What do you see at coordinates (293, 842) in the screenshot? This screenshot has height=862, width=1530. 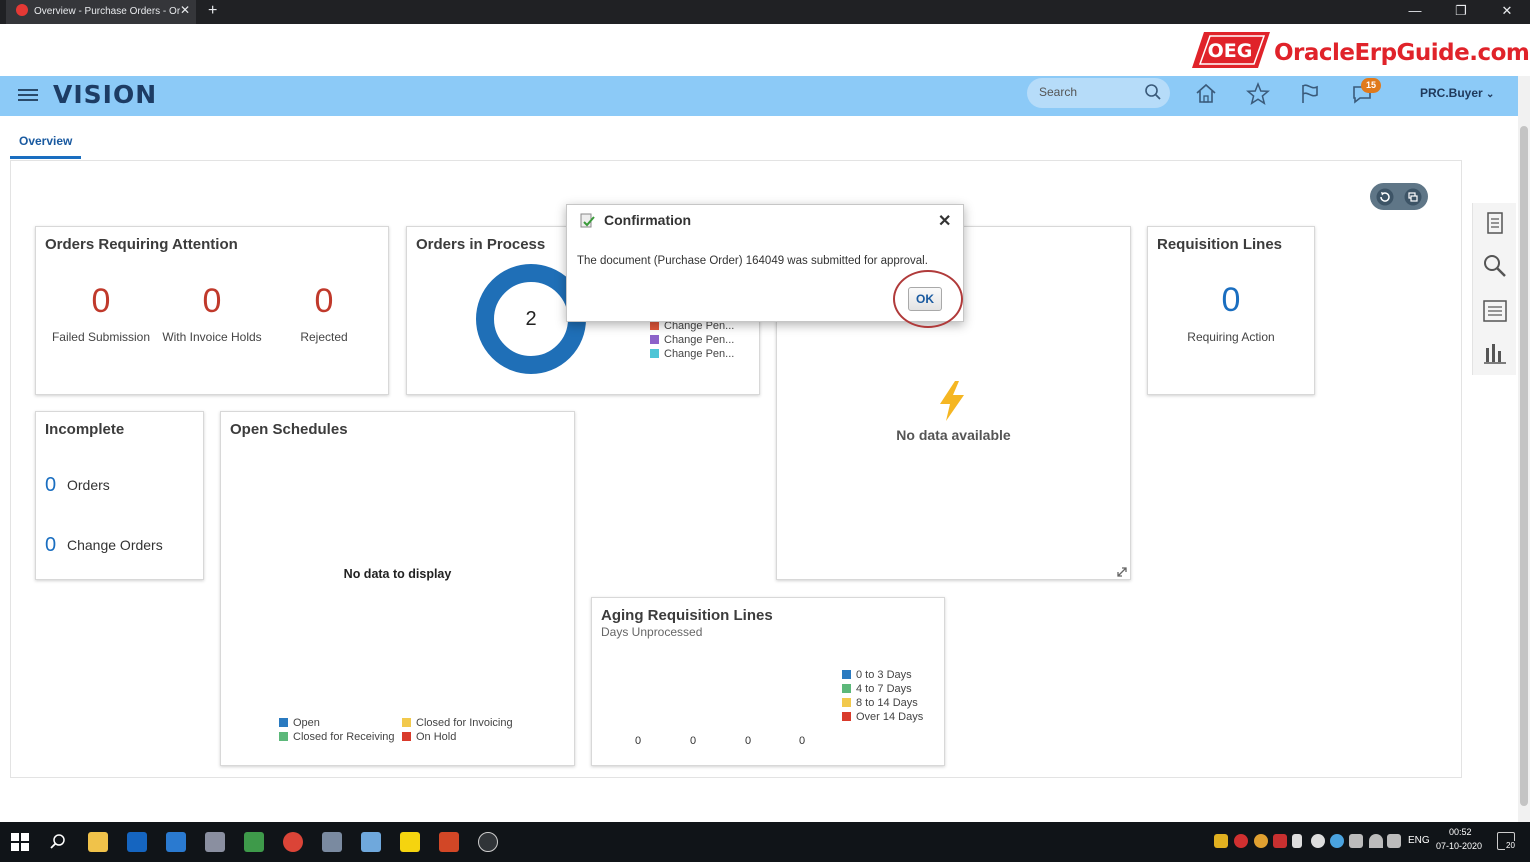 I see `chrome-icon` at bounding box center [293, 842].